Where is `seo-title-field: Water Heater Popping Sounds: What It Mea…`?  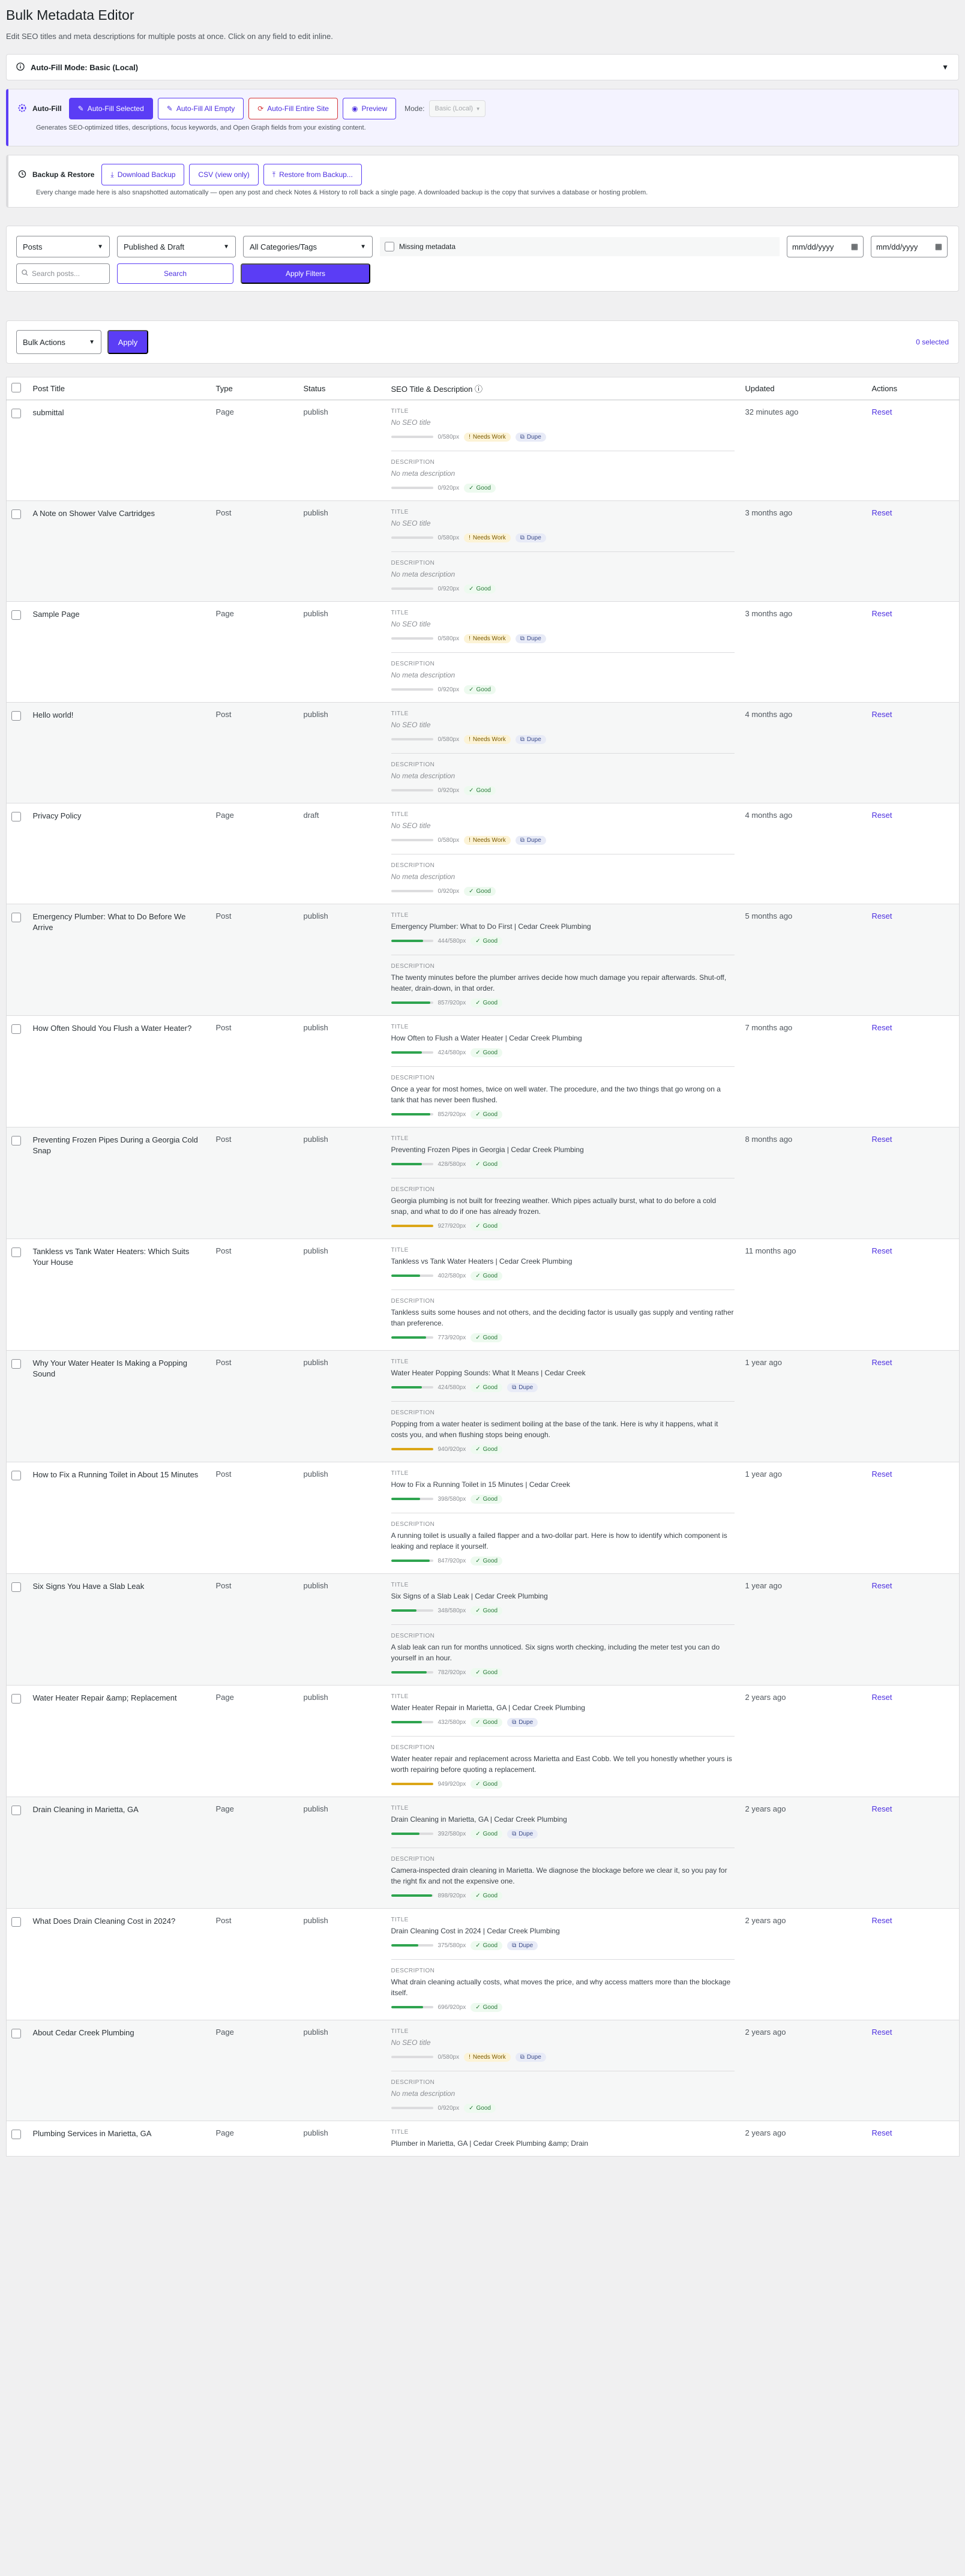 seo-title-field: Water Heater Popping Sounds: What It Mea… is located at coordinates (563, 1373).